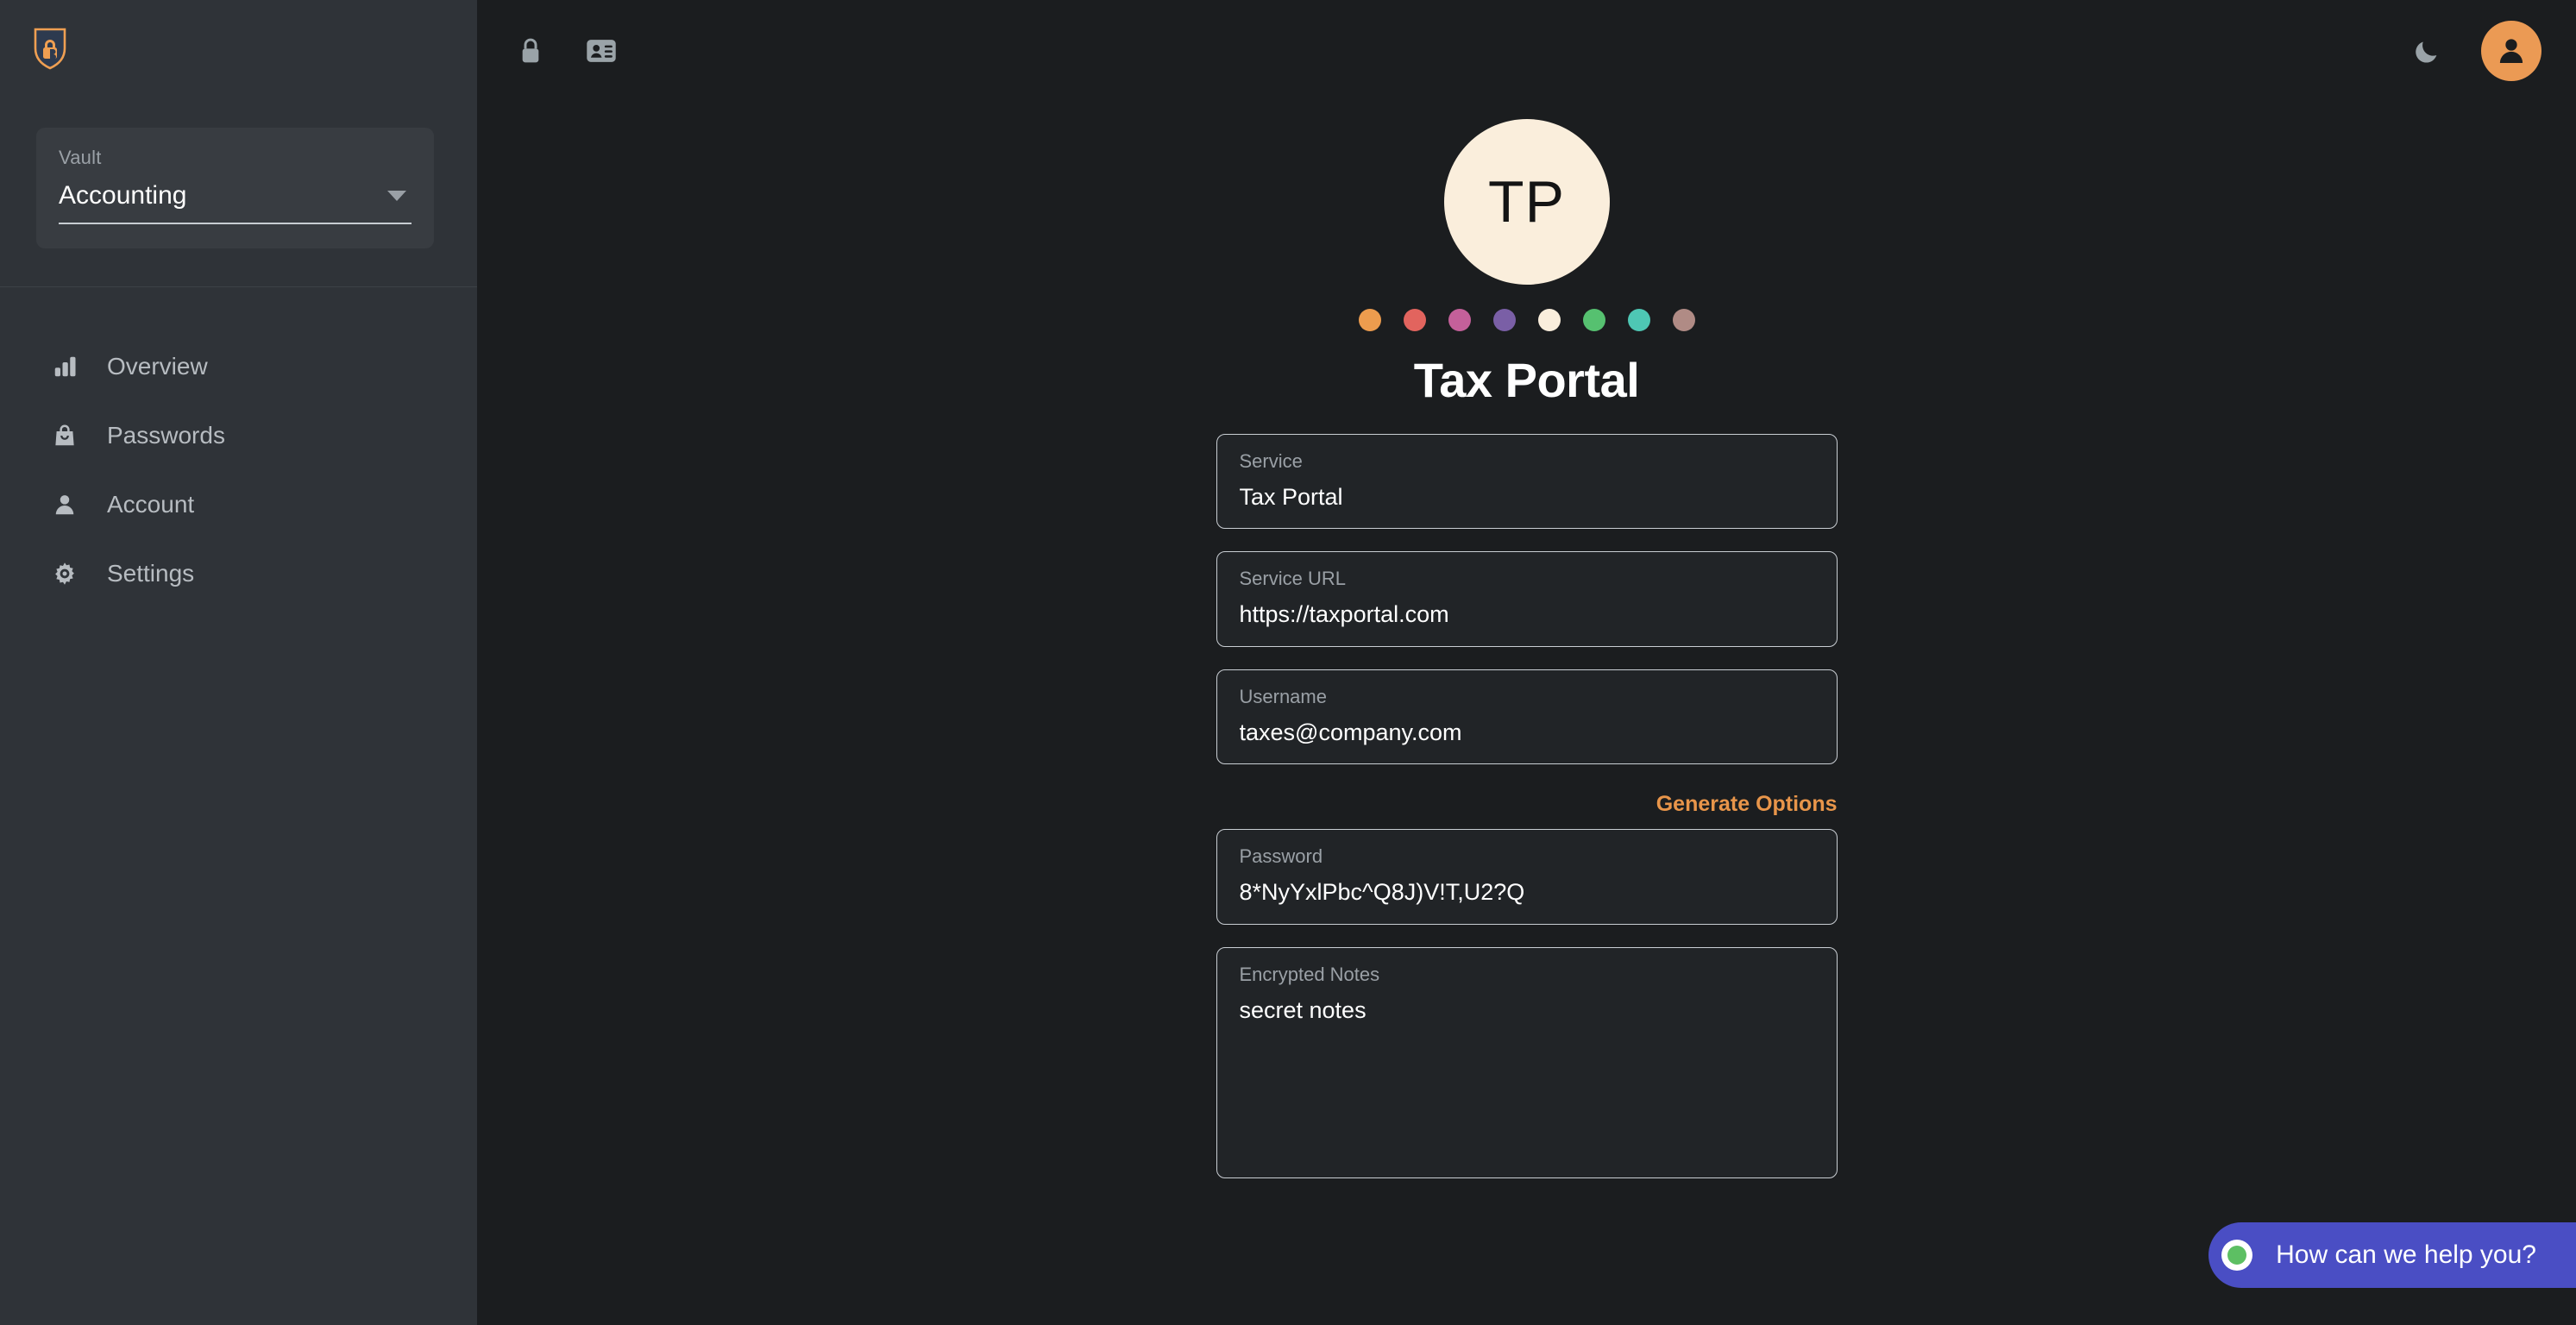  What do you see at coordinates (1527, 1010) in the screenshot?
I see `encrypted-notes-field-value: secret notes` at bounding box center [1527, 1010].